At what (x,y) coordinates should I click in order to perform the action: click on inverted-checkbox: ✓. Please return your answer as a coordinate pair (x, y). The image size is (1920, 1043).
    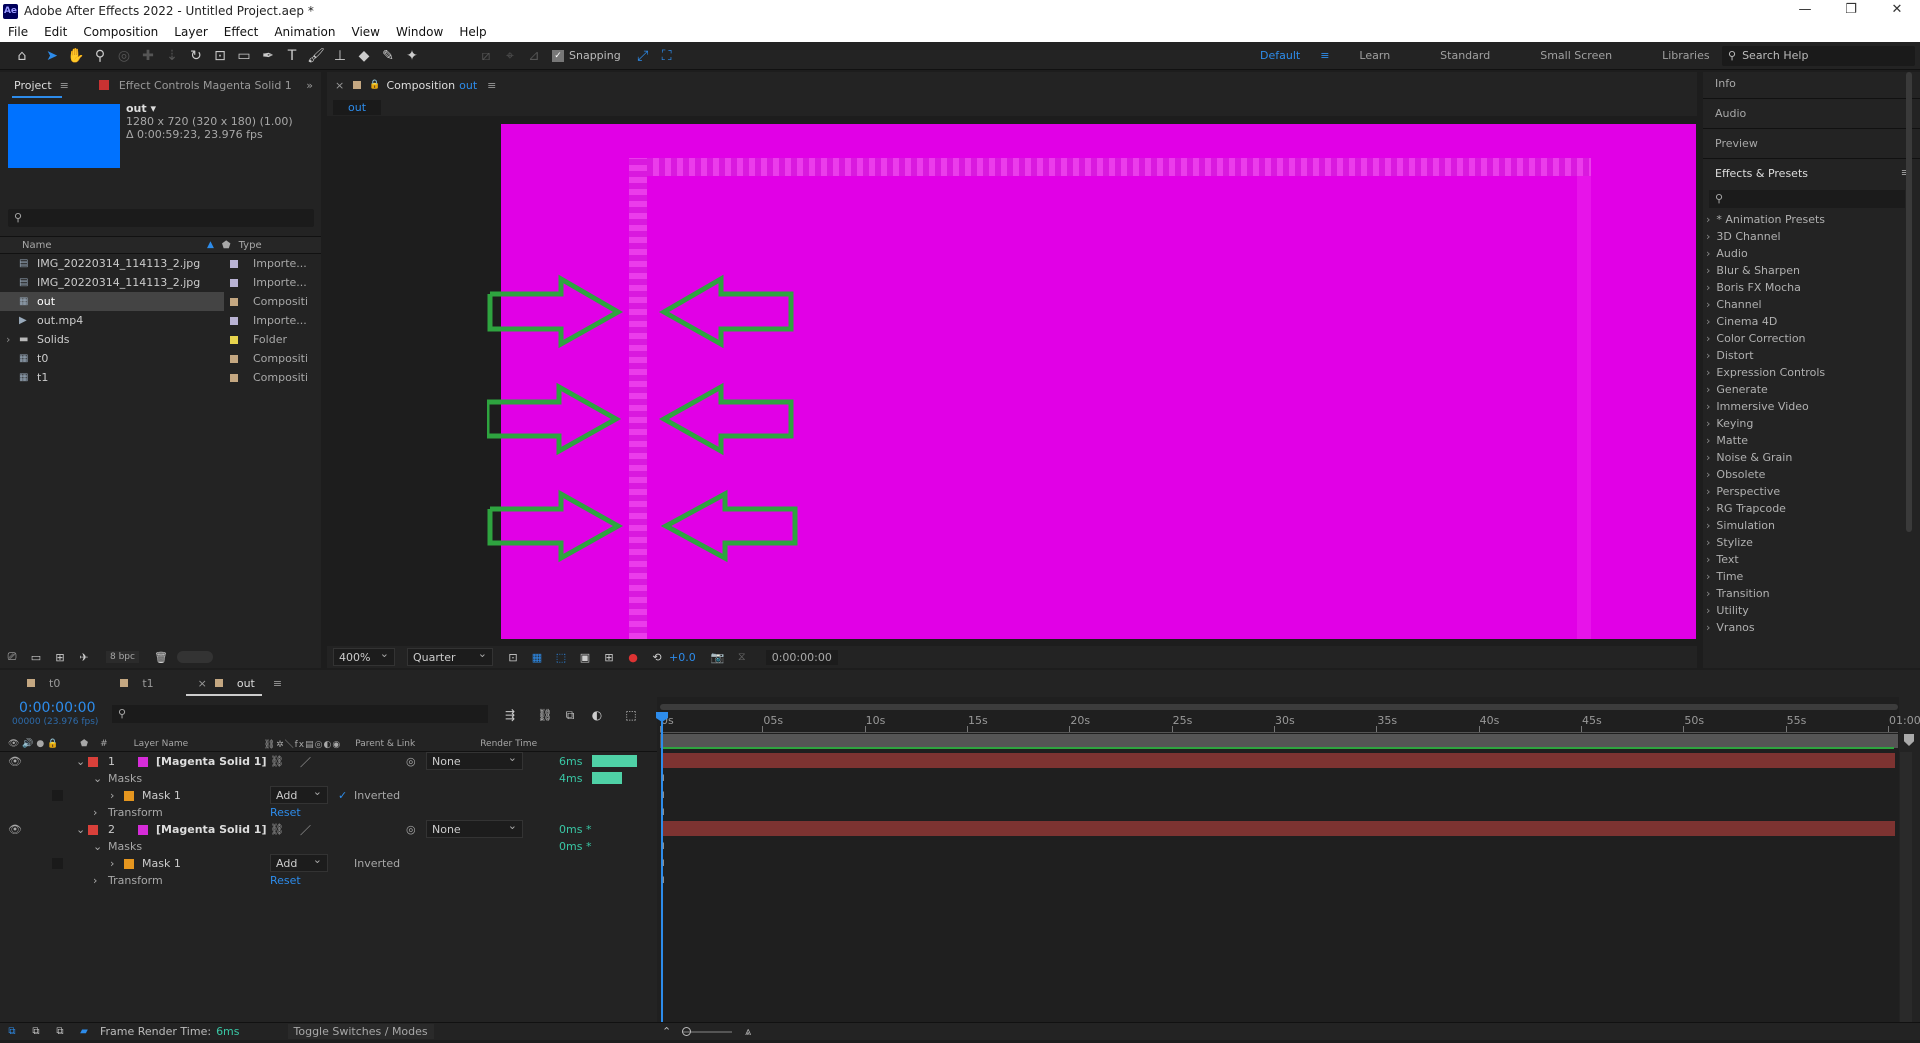
    Looking at the image, I should click on (343, 795).